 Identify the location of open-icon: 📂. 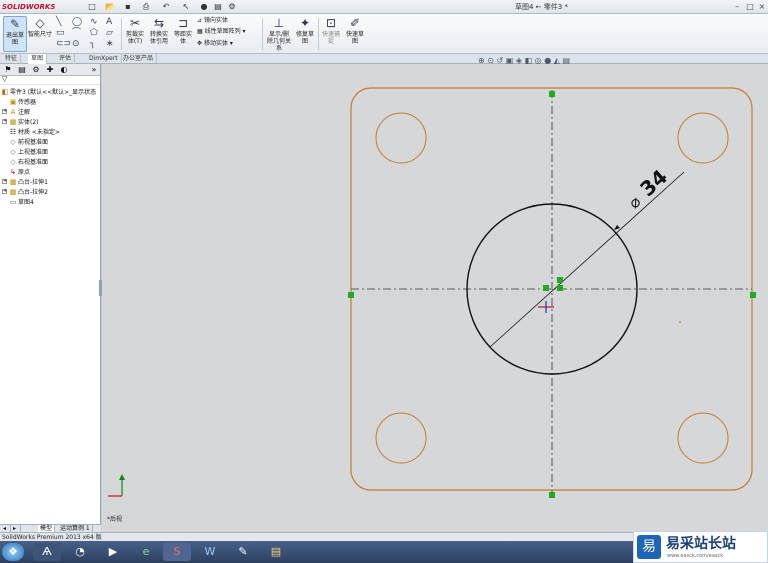
(110, 7).